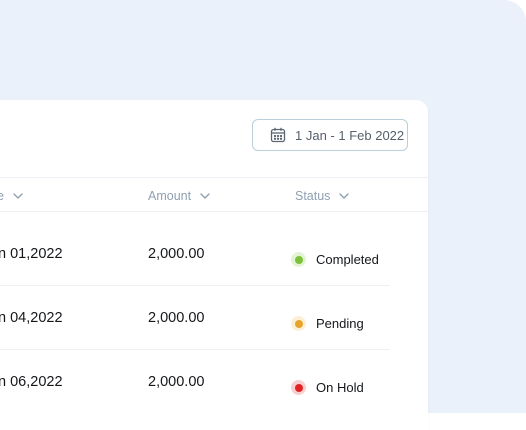 The width and height of the screenshot is (526, 430). Describe the element at coordinates (214, 177) in the screenshot. I see `header-top-divider` at that location.